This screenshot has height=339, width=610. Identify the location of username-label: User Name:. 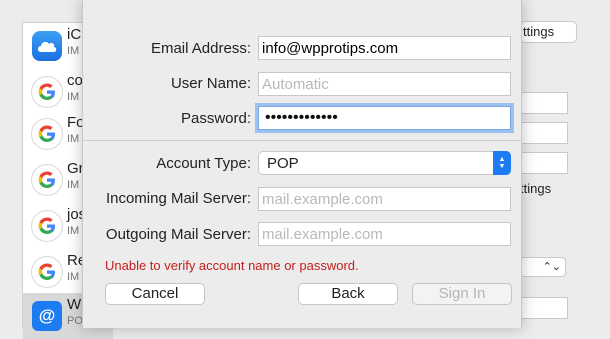
(210, 83).